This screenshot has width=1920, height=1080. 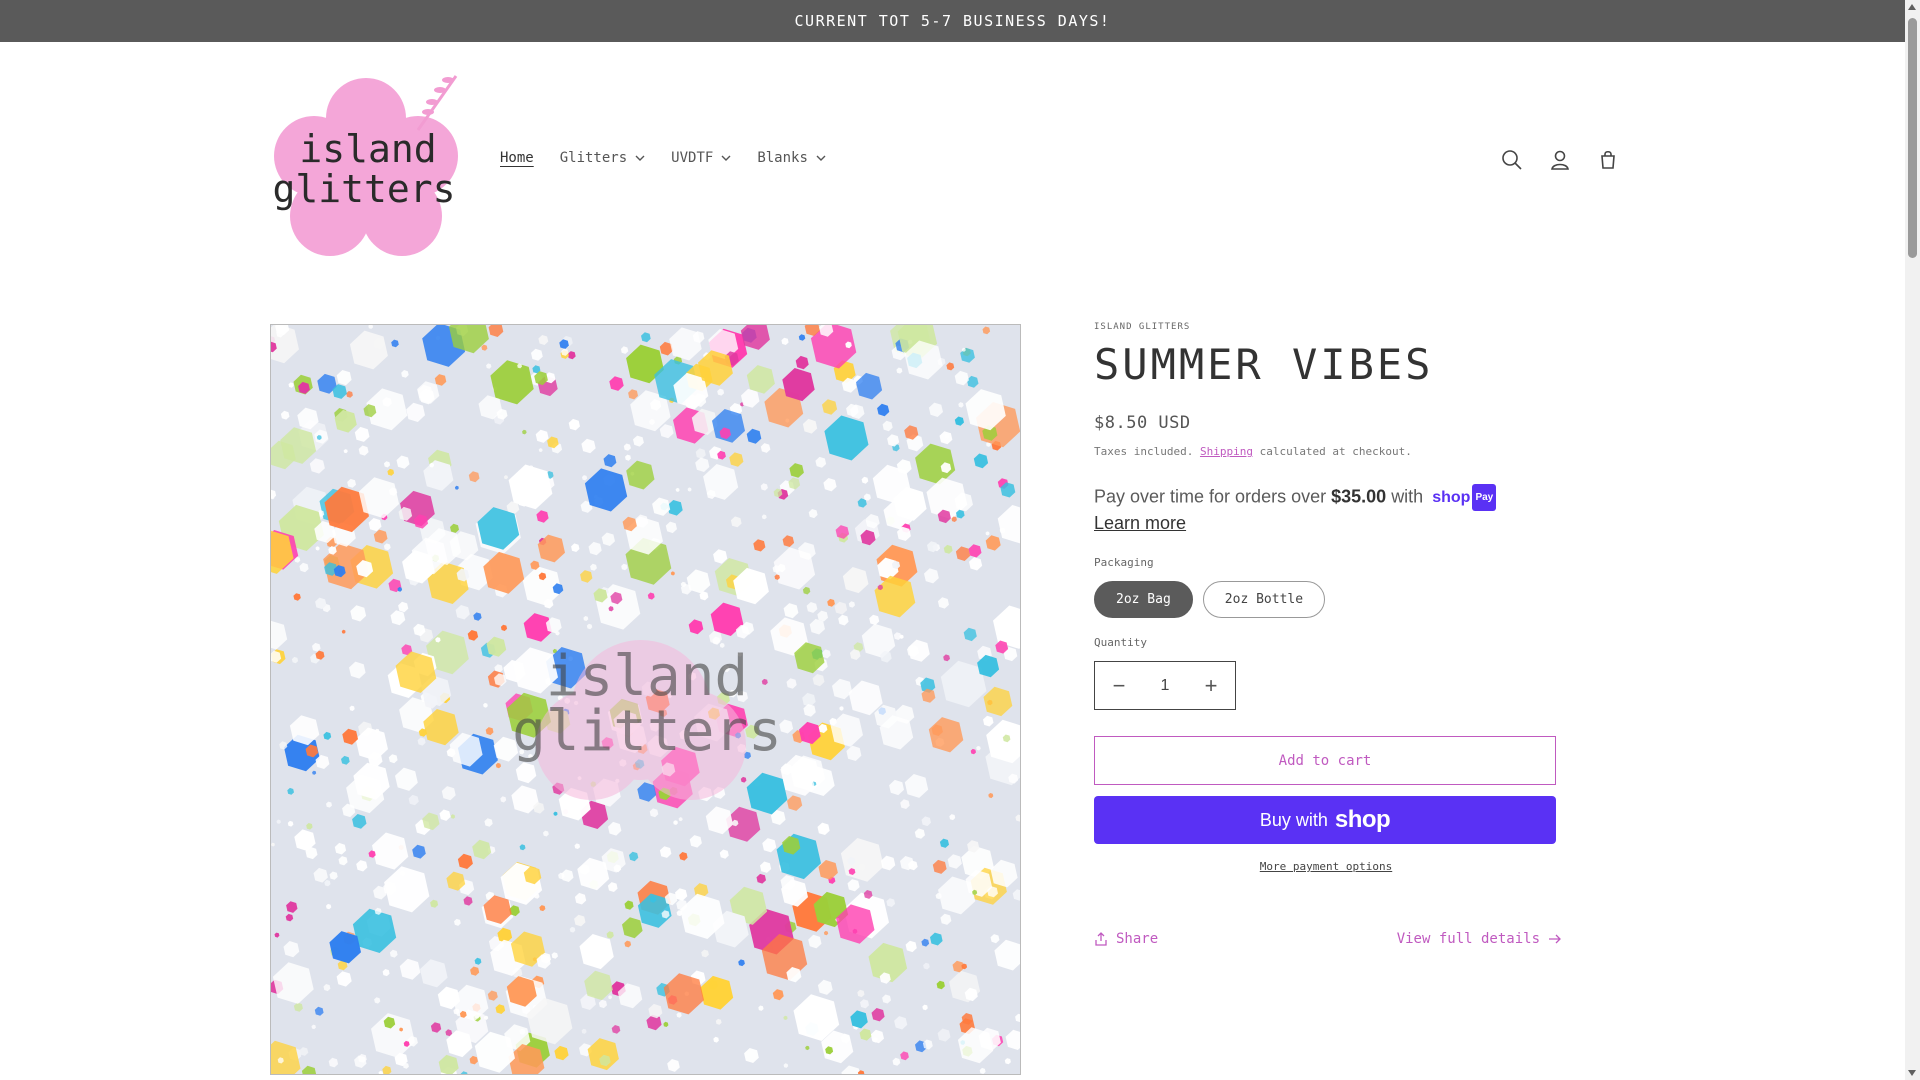 I want to click on more-payment-options-link: More payment options, so click(x=1326, y=866).